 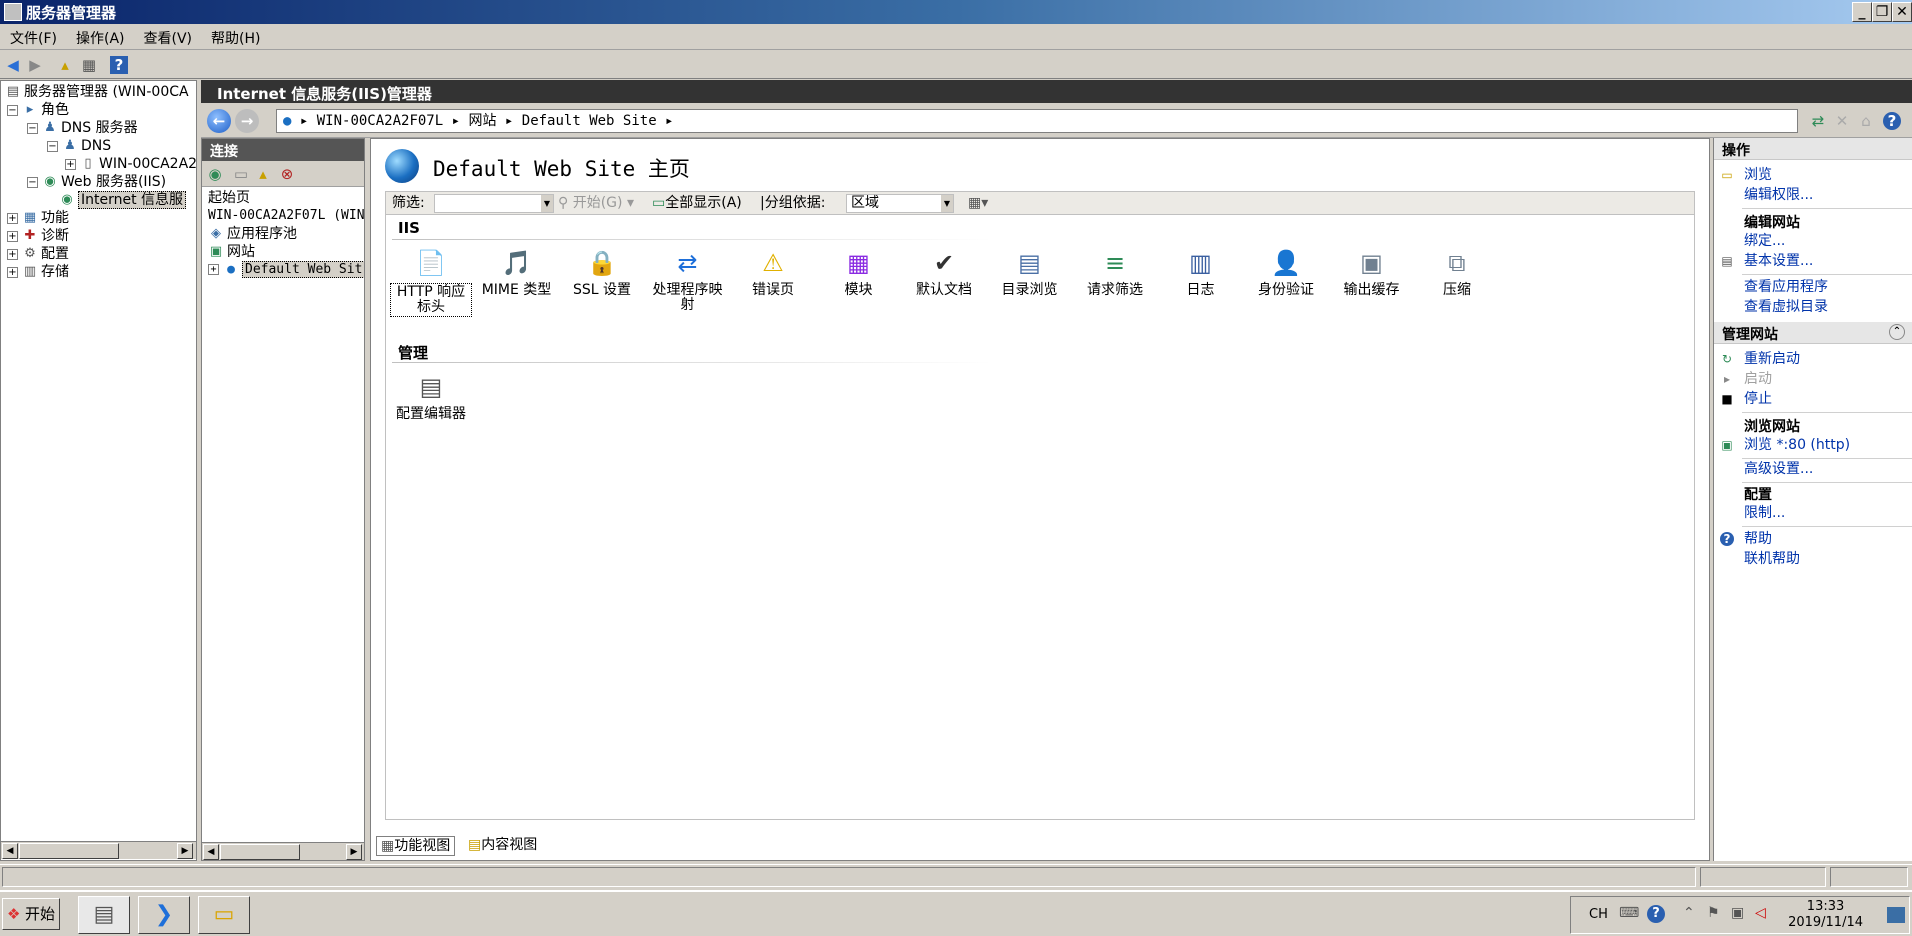 I want to click on action-browse: 浏览, so click(x=1758, y=175).